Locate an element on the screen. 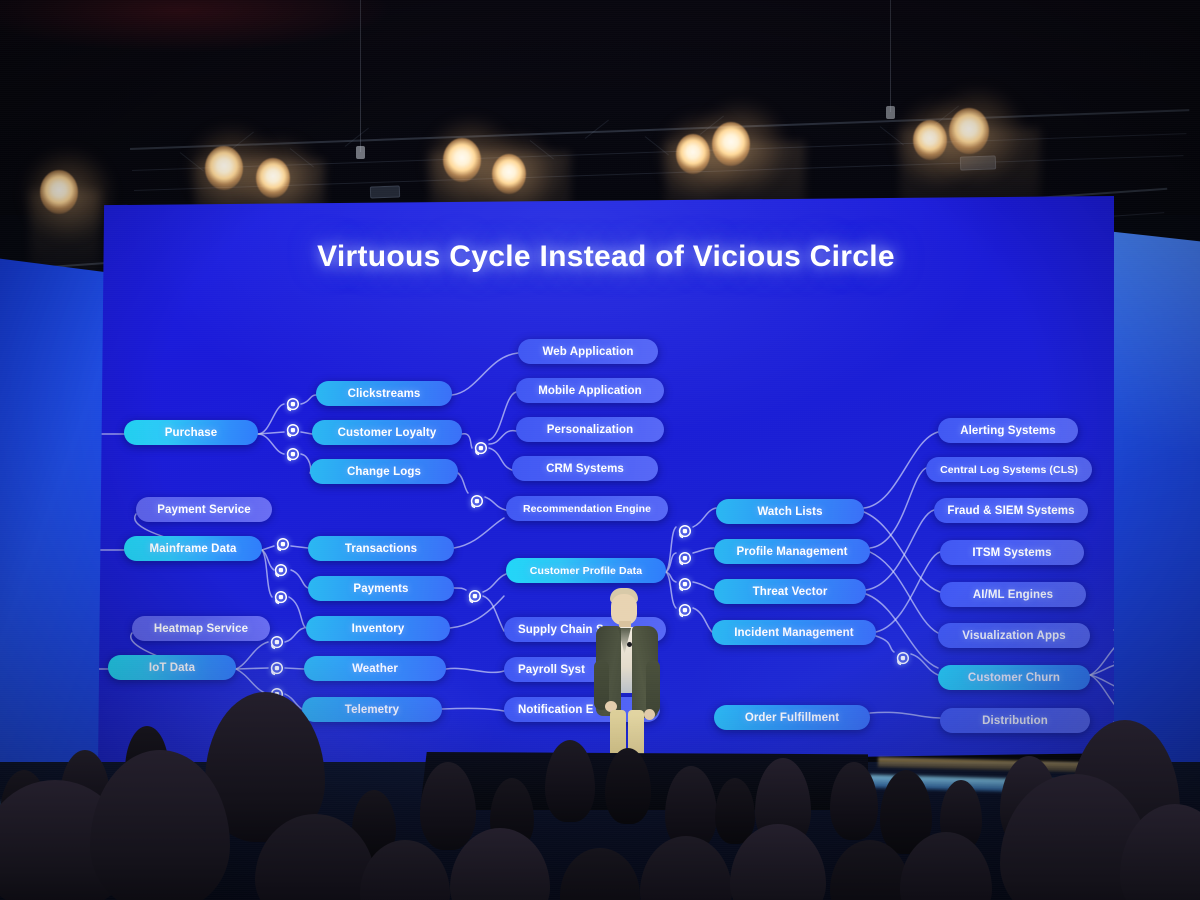  diagram-node: Inventory is located at coordinates (378, 628).